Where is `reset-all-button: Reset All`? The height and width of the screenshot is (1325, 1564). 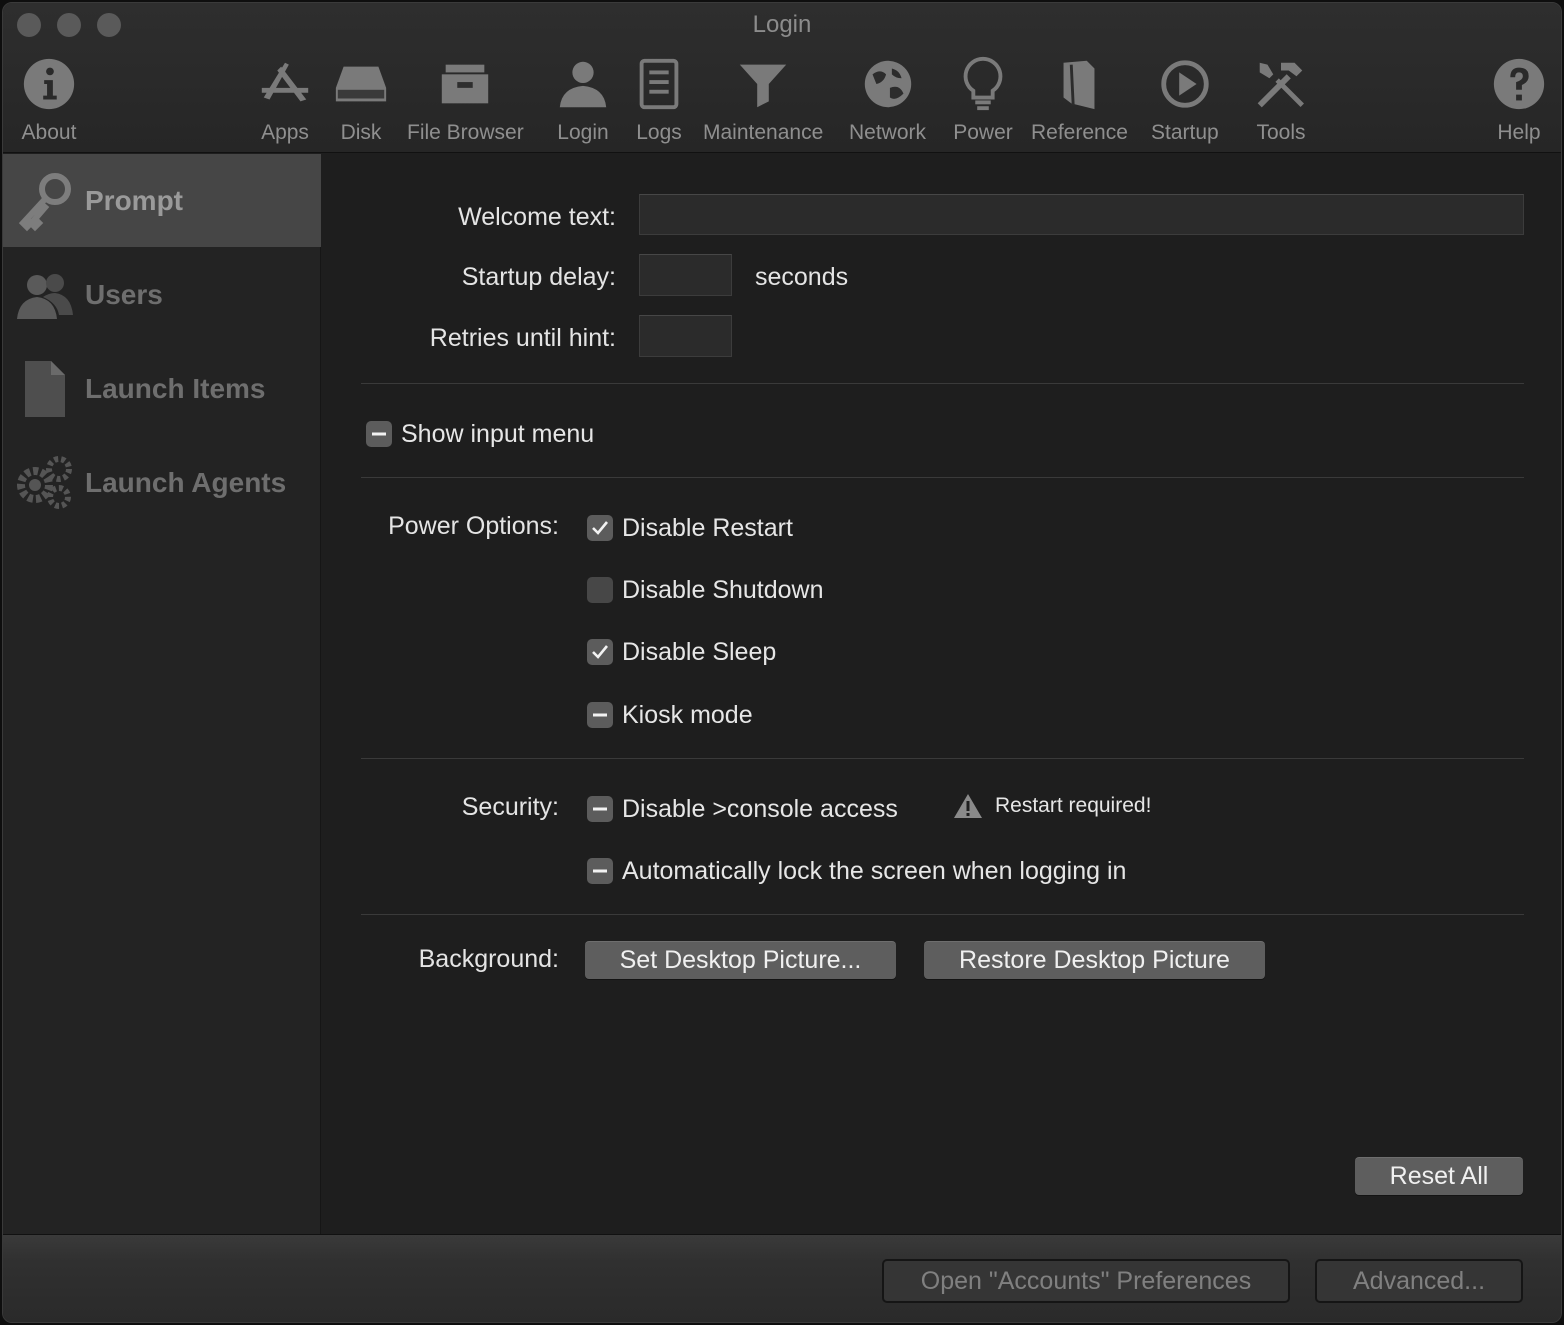
reset-all-button: Reset All is located at coordinates (1439, 1176).